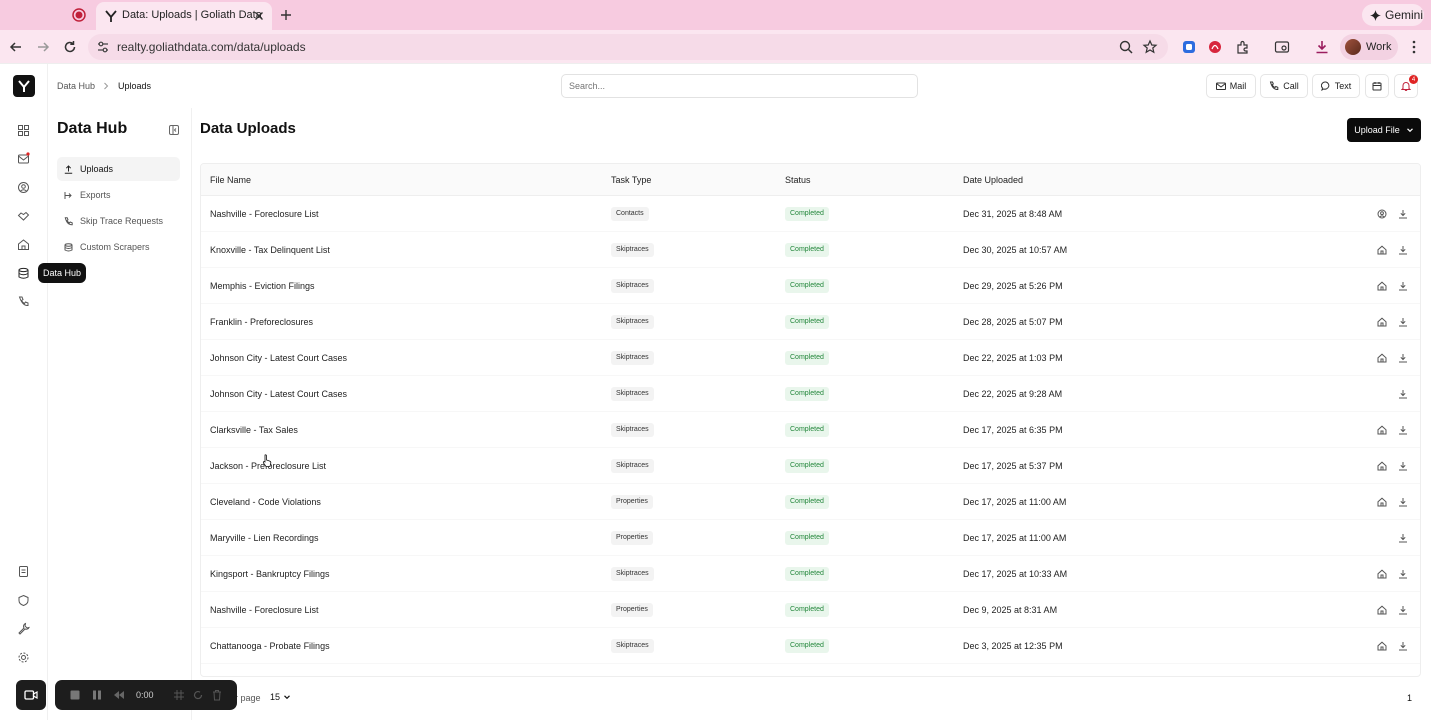 This screenshot has width=1431, height=720. What do you see at coordinates (23, 244) in the screenshot?
I see `properties-home-icon` at bounding box center [23, 244].